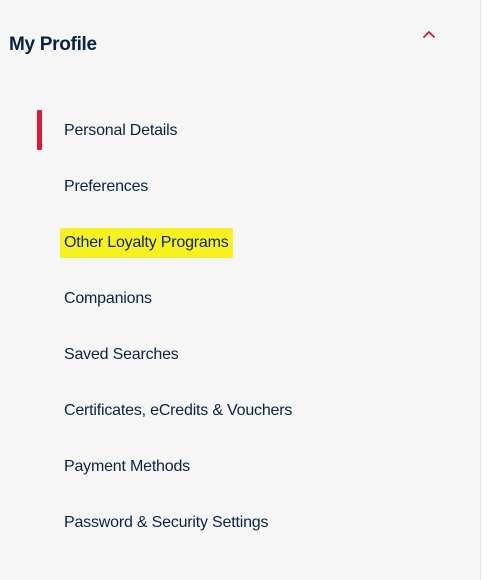 The image size is (487, 580). What do you see at coordinates (240, 131) in the screenshot?
I see `menu-item-personal-details: Personal Details` at bounding box center [240, 131].